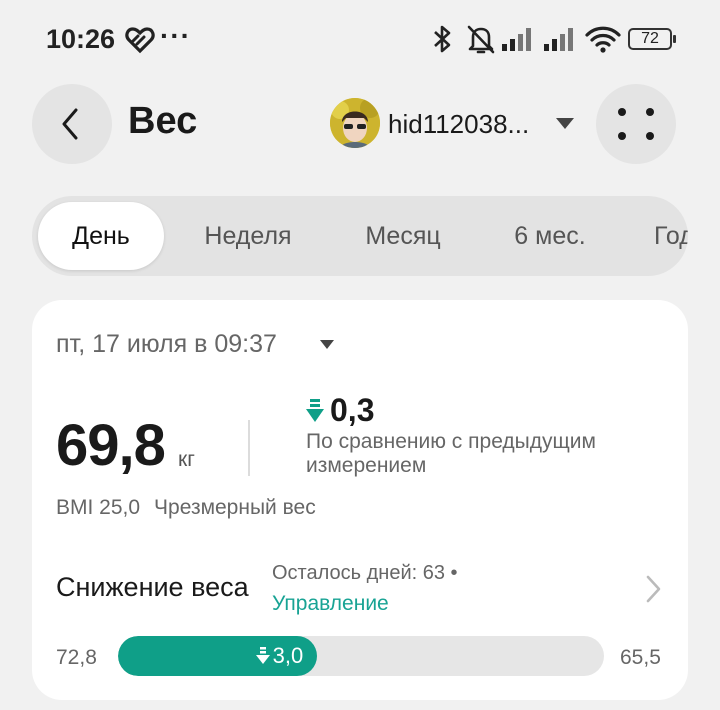 The width and height of the screenshot is (720, 710). Describe the element at coordinates (653, 589) in the screenshot. I see `chevron-right-icon` at that location.